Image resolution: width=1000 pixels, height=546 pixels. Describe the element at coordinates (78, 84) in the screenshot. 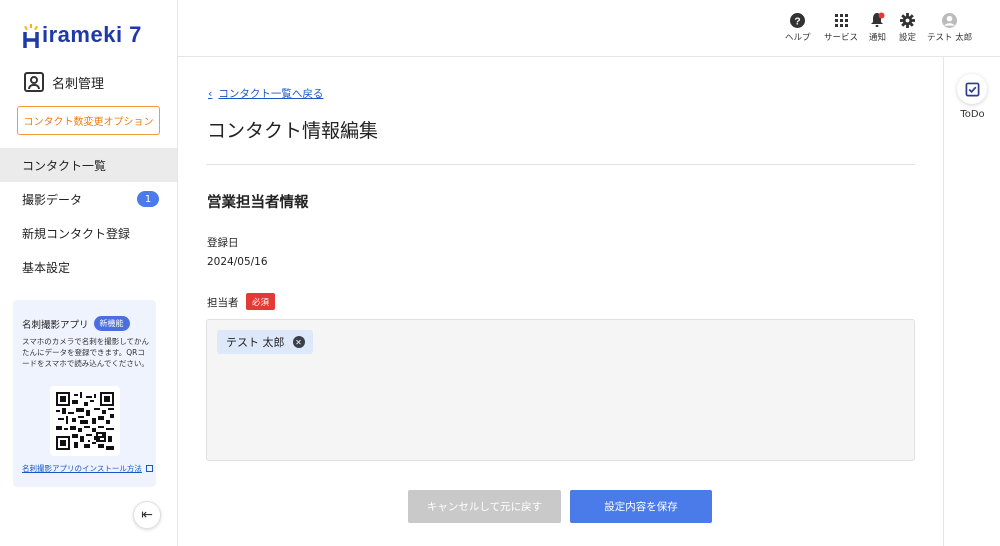

I see `module-label: 名刺管理` at that location.